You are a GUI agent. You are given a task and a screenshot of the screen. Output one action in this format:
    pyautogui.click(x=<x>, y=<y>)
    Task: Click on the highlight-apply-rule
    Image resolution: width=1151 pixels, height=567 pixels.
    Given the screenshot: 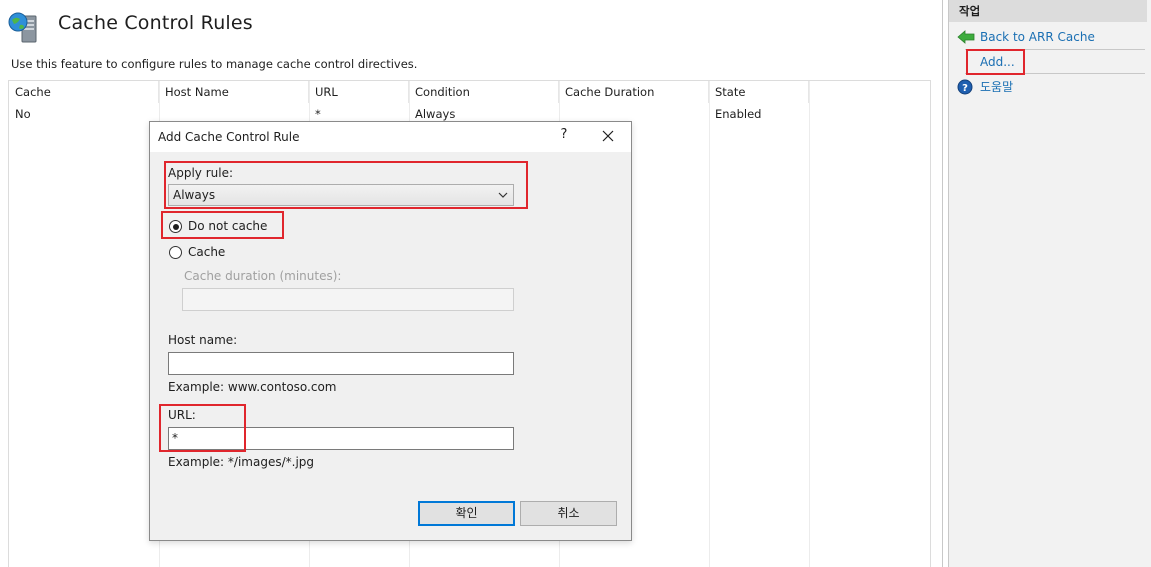 What is the action you would take?
    pyautogui.click(x=346, y=185)
    